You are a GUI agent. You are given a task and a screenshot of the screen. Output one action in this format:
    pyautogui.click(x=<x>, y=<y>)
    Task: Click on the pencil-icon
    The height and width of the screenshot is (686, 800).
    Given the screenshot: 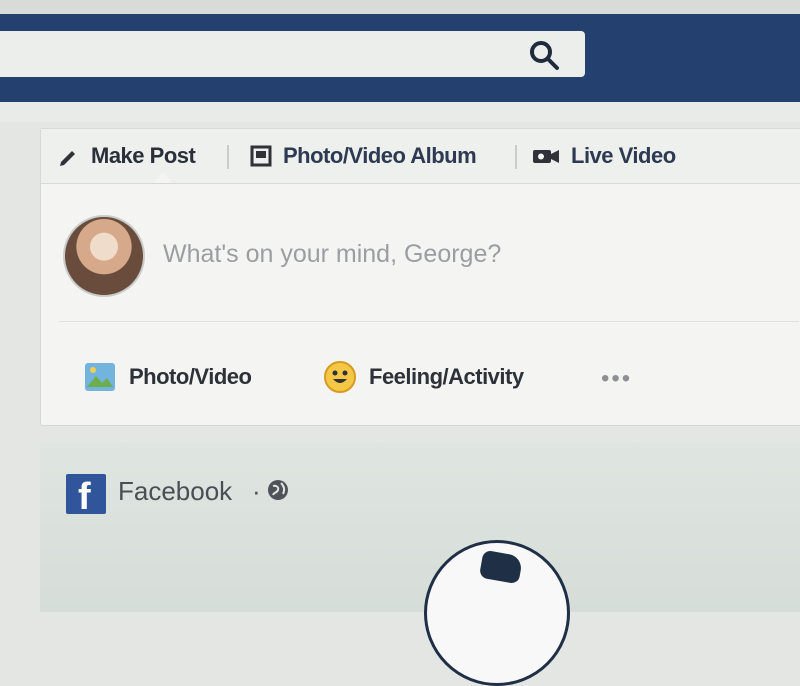 What is the action you would take?
    pyautogui.click(x=67, y=158)
    